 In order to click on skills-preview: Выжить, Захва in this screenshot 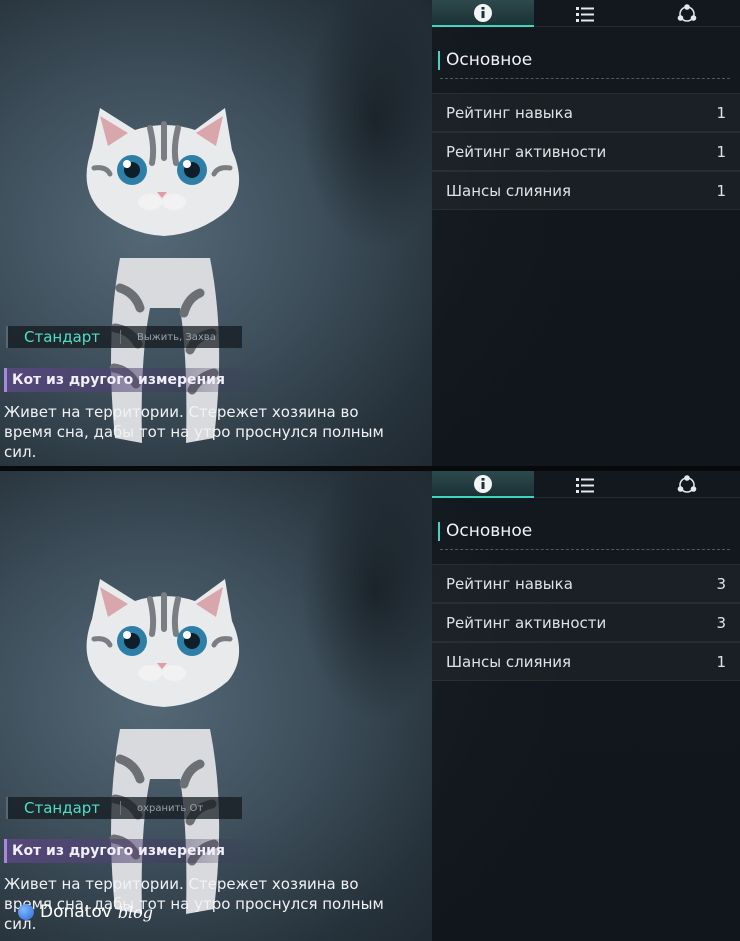, I will do `click(176, 337)`.